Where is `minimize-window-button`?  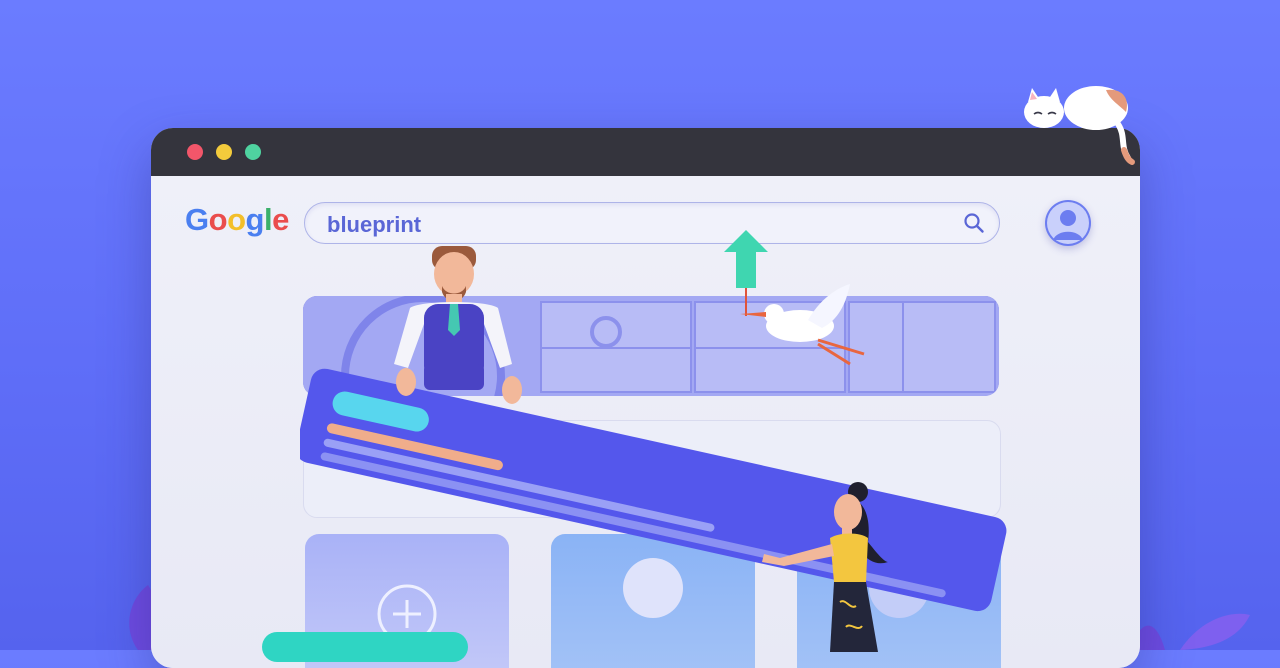 minimize-window-button is located at coordinates (224, 152).